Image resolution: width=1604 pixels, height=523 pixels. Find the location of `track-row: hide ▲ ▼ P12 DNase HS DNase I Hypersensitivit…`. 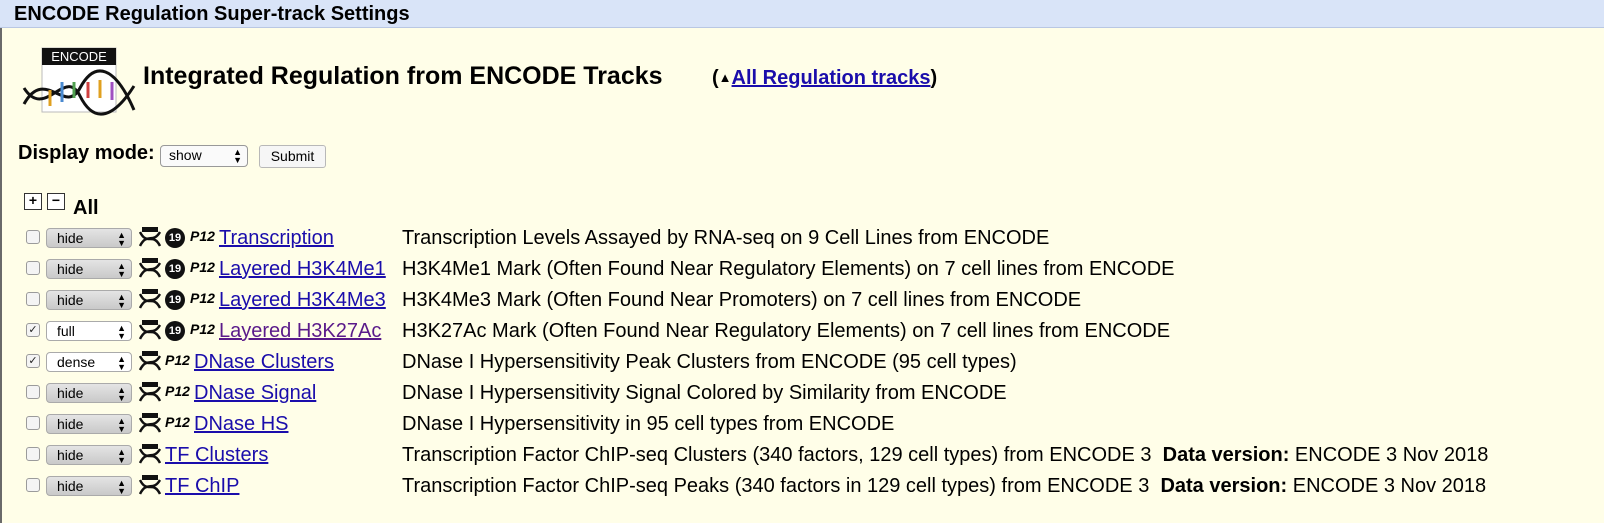

track-row: hide ▲ ▼ P12 DNase HS DNase I Hypersensitivit… is located at coordinates (802, 428).